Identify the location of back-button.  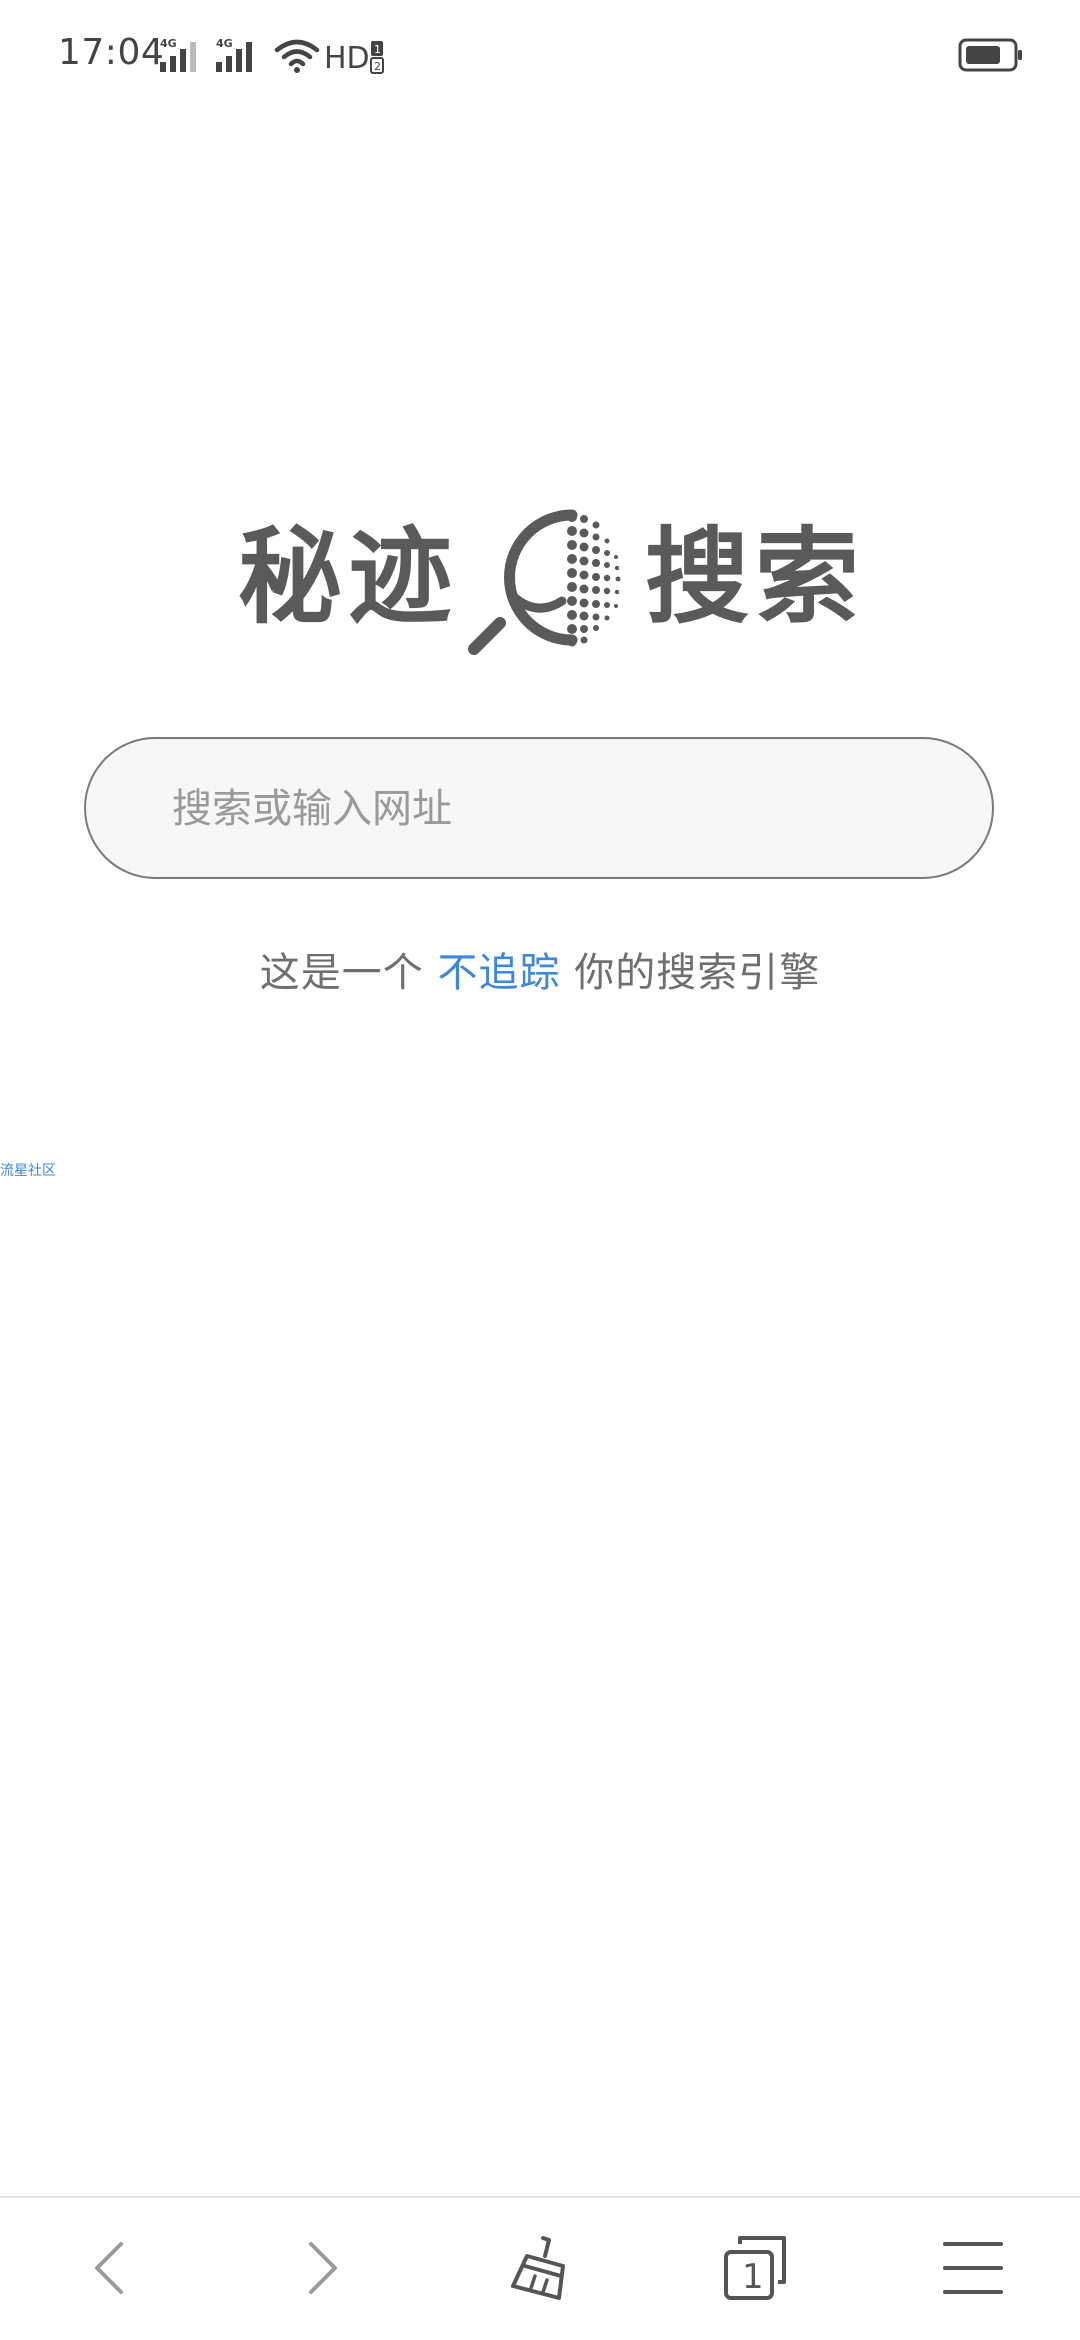
(109, 2268).